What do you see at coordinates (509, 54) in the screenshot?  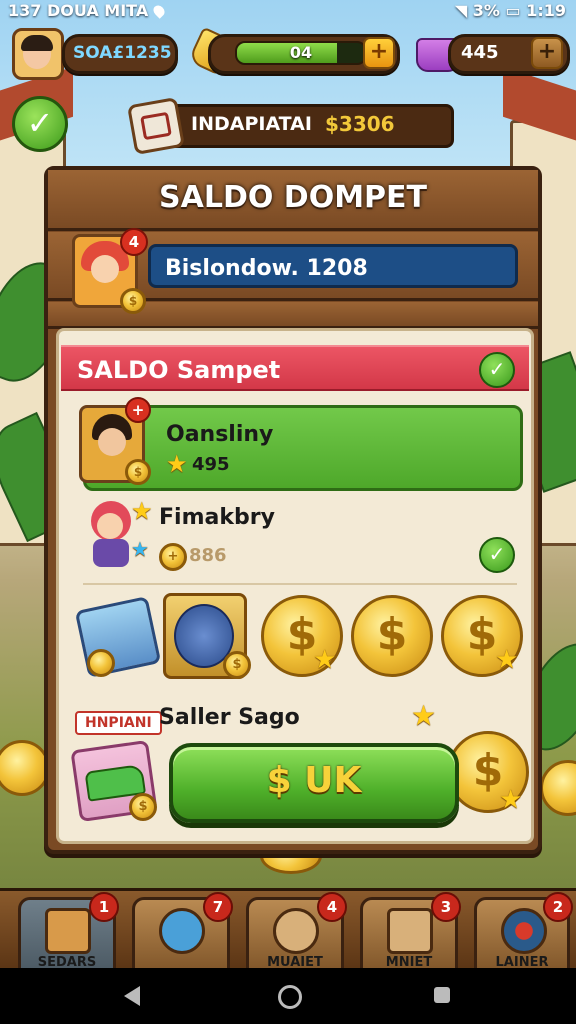 I see `gems-pill: 445 +` at bounding box center [509, 54].